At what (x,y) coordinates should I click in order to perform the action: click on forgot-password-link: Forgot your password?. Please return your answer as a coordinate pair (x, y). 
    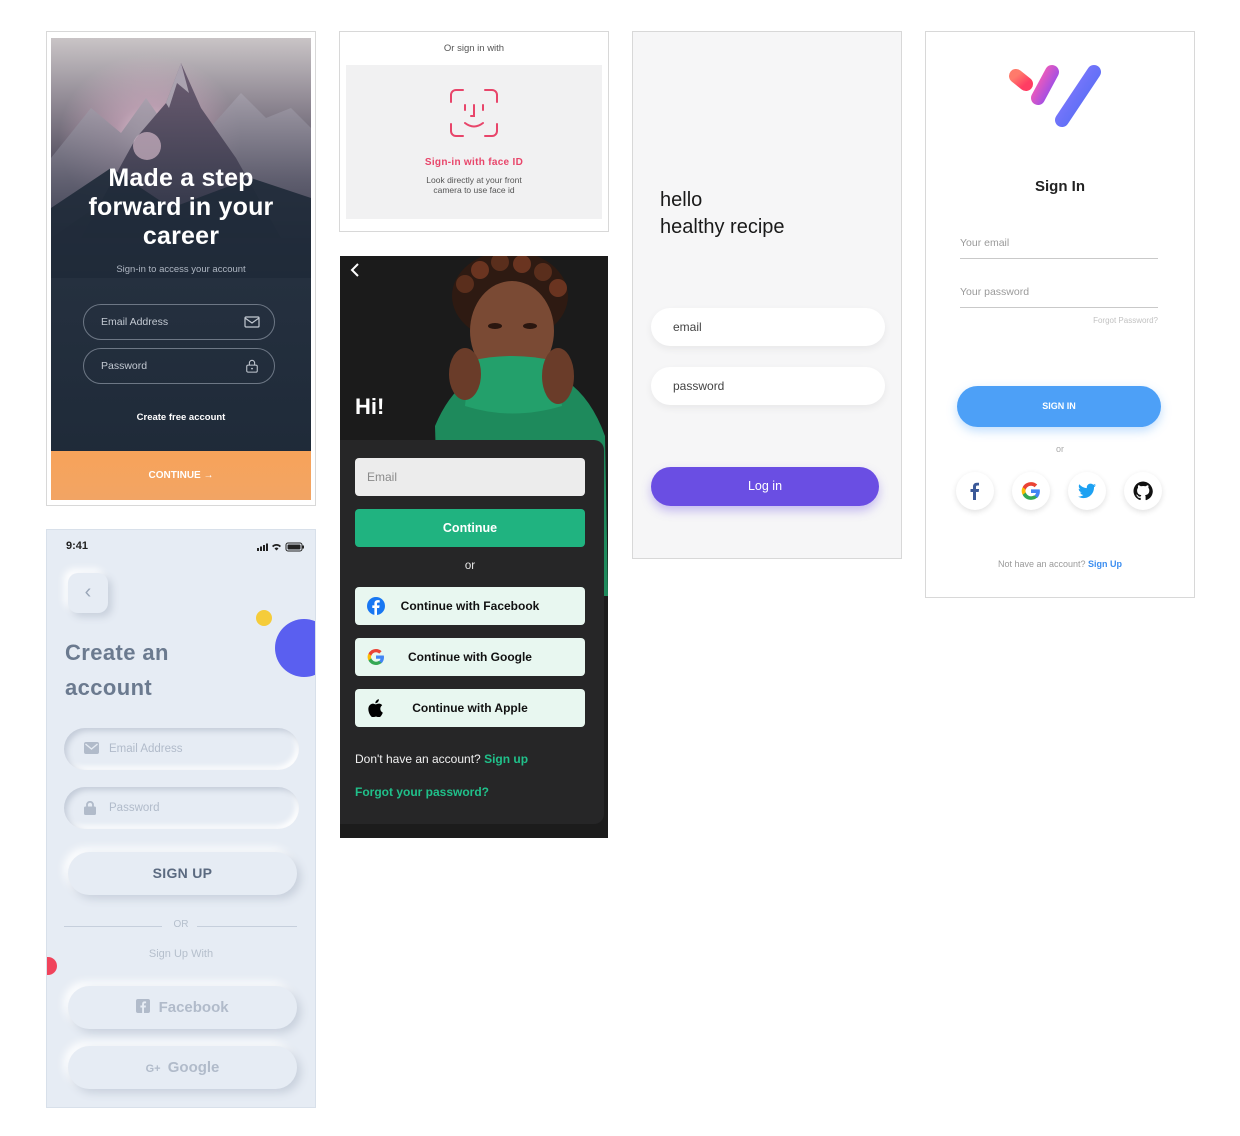
    Looking at the image, I should click on (422, 792).